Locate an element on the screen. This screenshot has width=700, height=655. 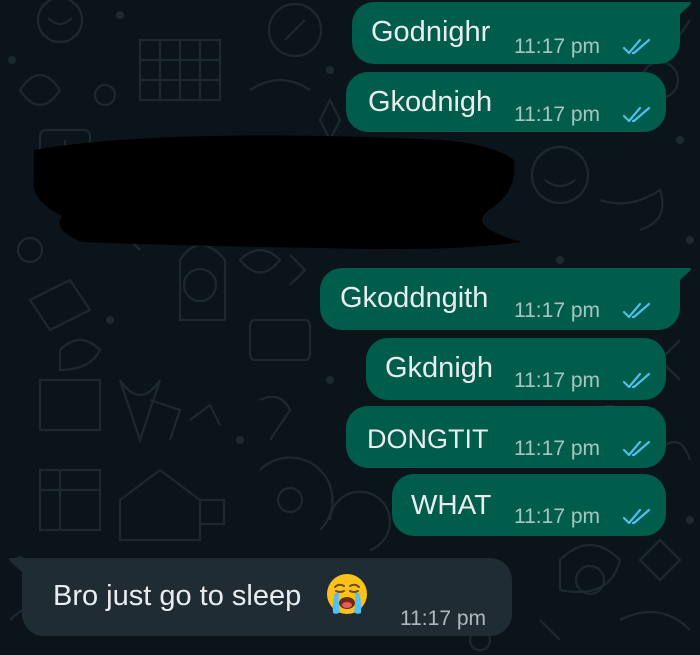
outgoing-message: DONGTIT 11:17 pm is located at coordinates (506, 437).